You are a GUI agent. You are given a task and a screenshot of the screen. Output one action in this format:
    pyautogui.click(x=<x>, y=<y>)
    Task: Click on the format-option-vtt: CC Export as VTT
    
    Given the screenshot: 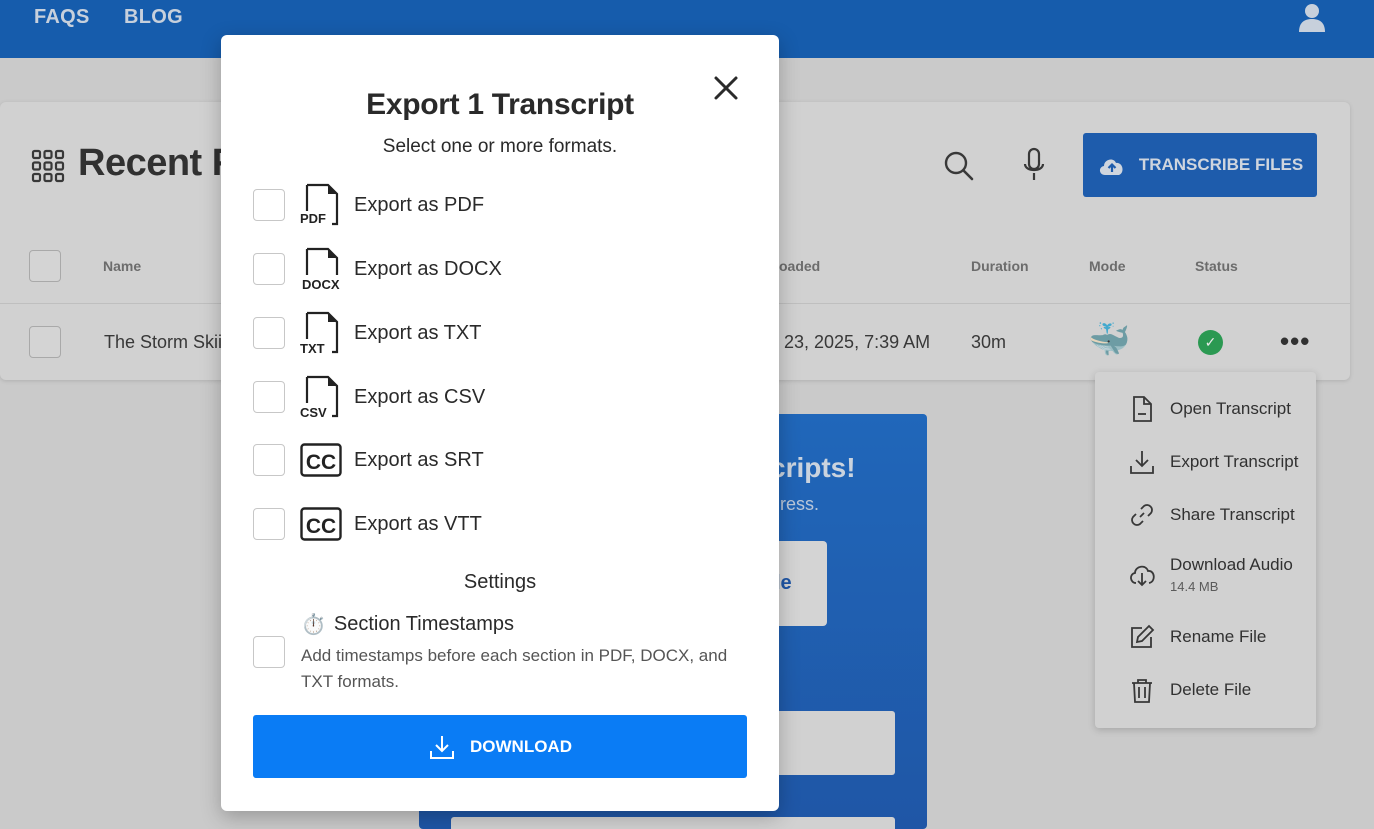 What is the action you would take?
    pyautogui.click(x=367, y=524)
    